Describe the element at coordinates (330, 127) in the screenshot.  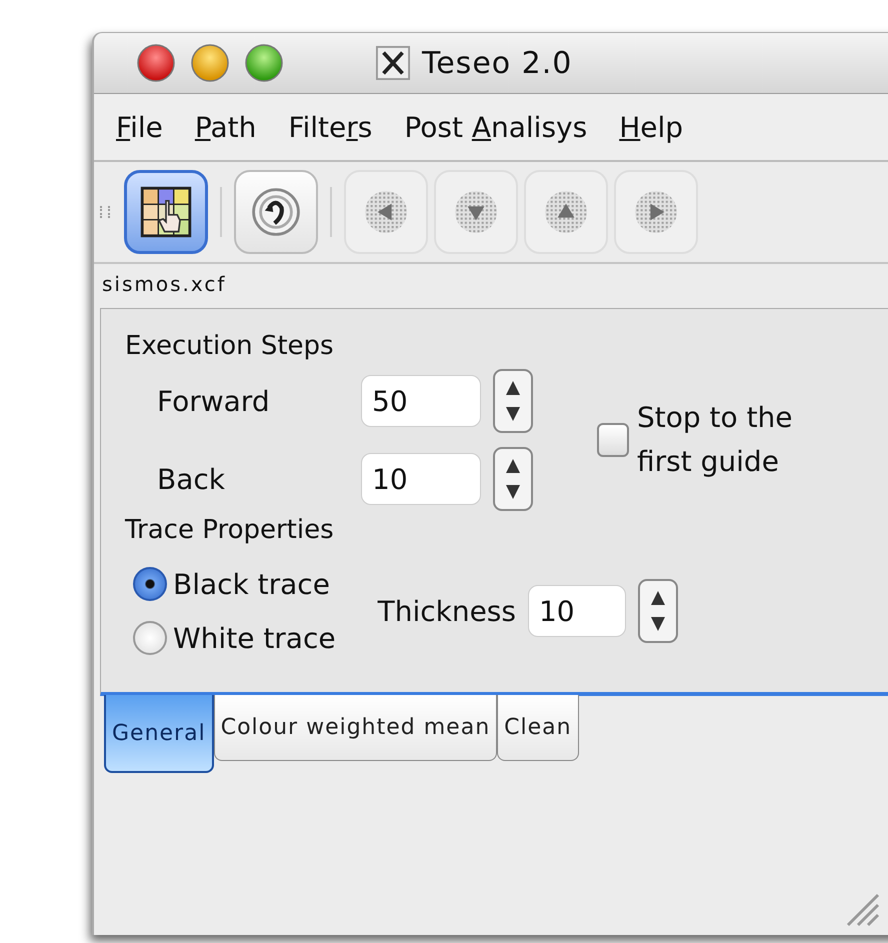
I see `menu-item: Filters` at that location.